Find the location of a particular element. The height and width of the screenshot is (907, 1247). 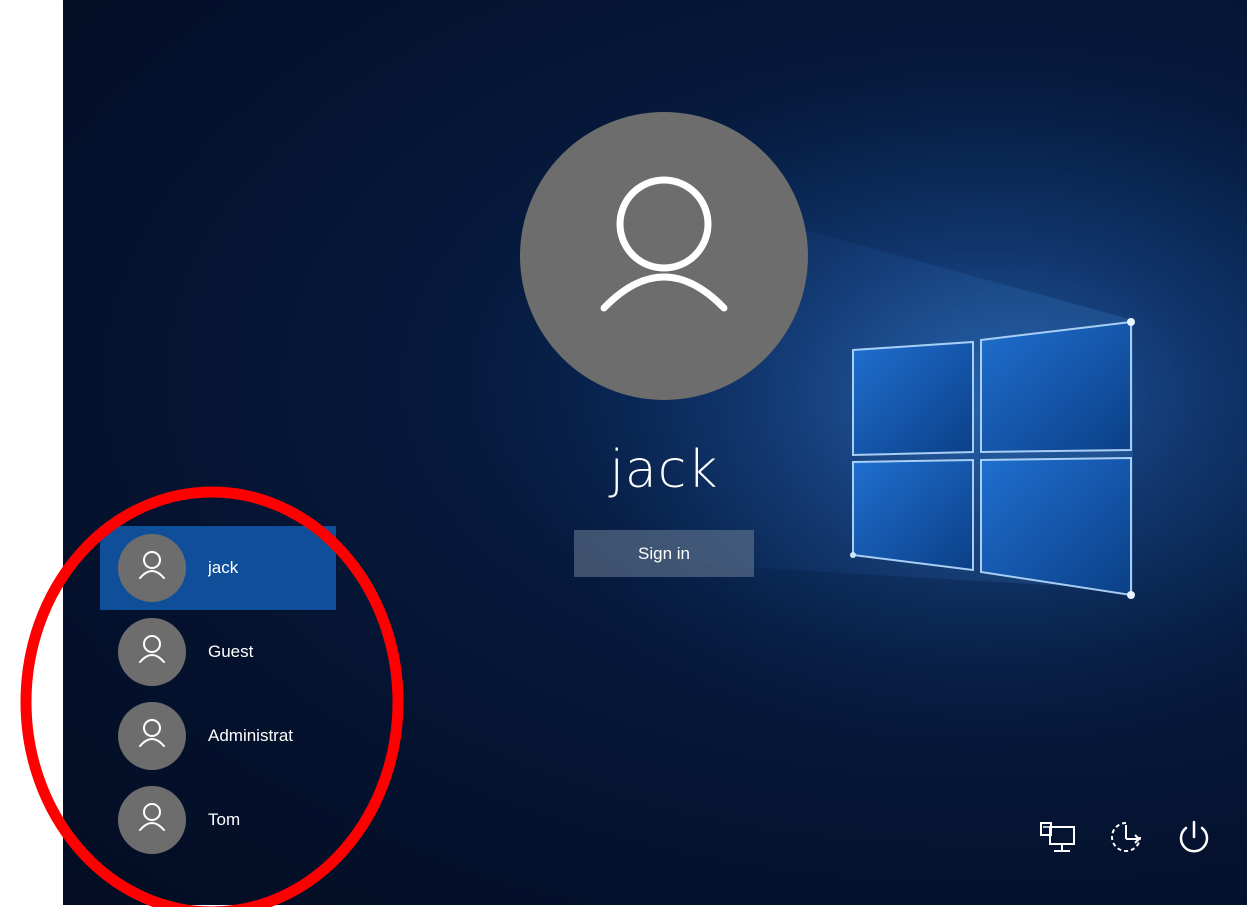

current-user-name: jack is located at coordinates (664, 470).